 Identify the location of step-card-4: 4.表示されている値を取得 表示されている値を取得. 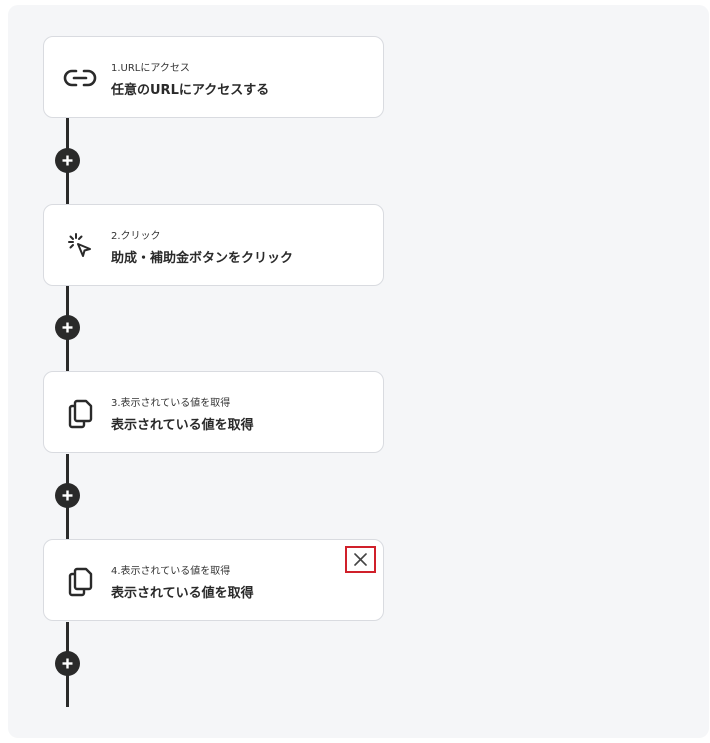
(213, 580).